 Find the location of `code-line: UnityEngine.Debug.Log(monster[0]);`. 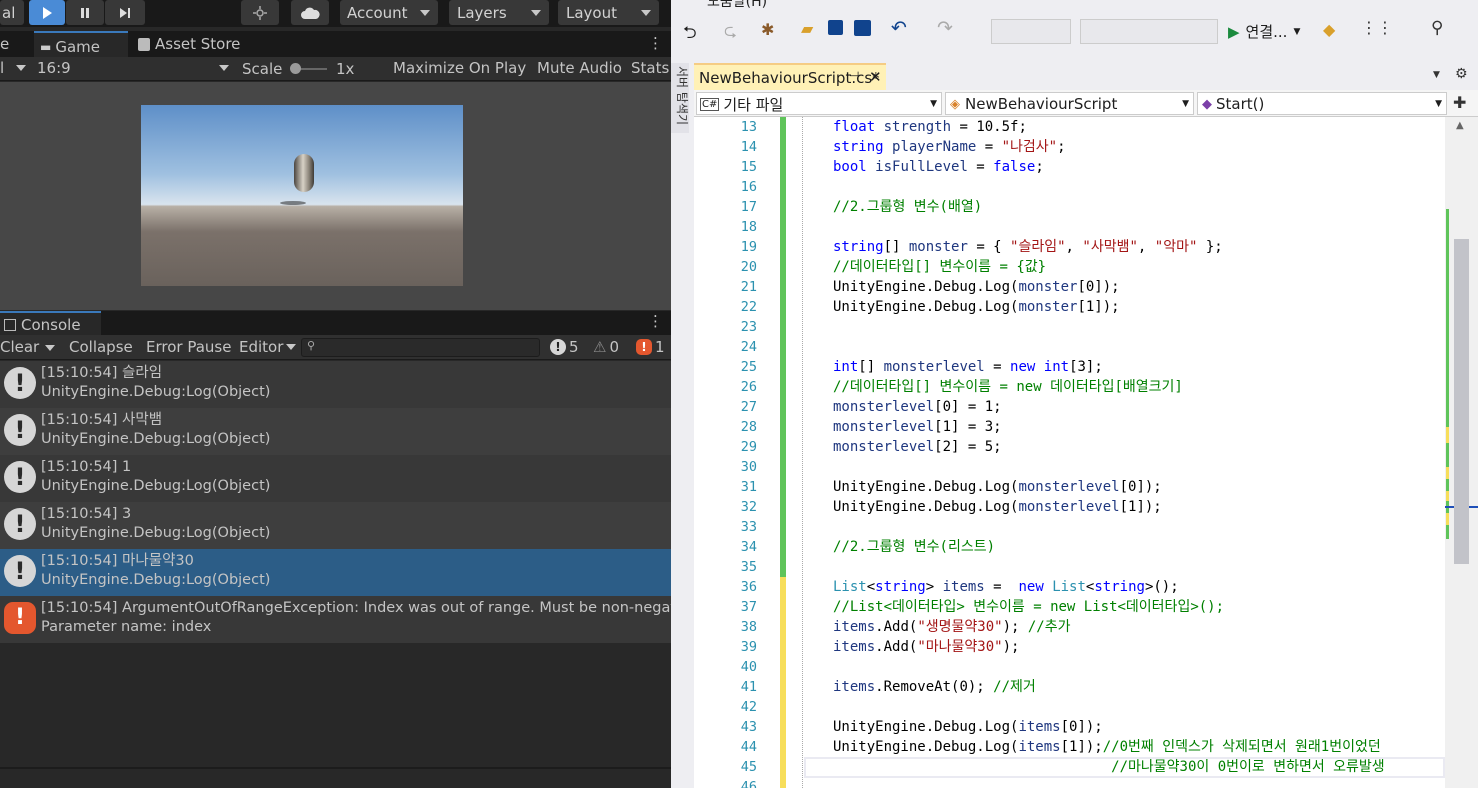

code-line: UnityEngine.Debug.Log(monster[0]); is located at coordinates (976, 287).